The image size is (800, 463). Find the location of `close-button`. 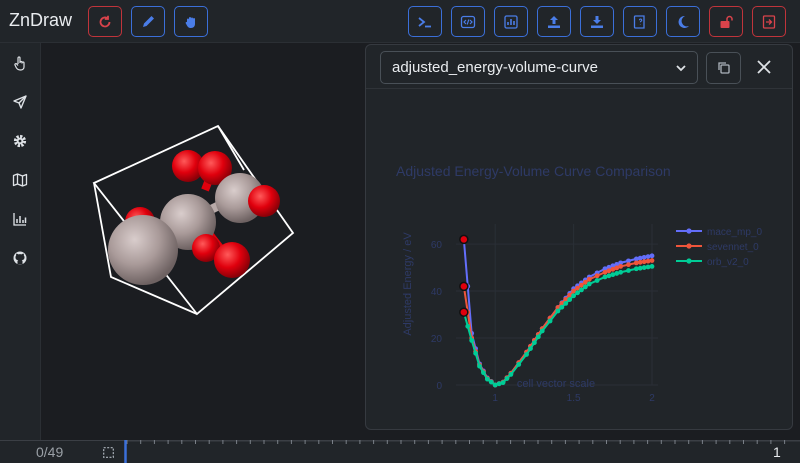

close-button is located at coordinates (764, 67).